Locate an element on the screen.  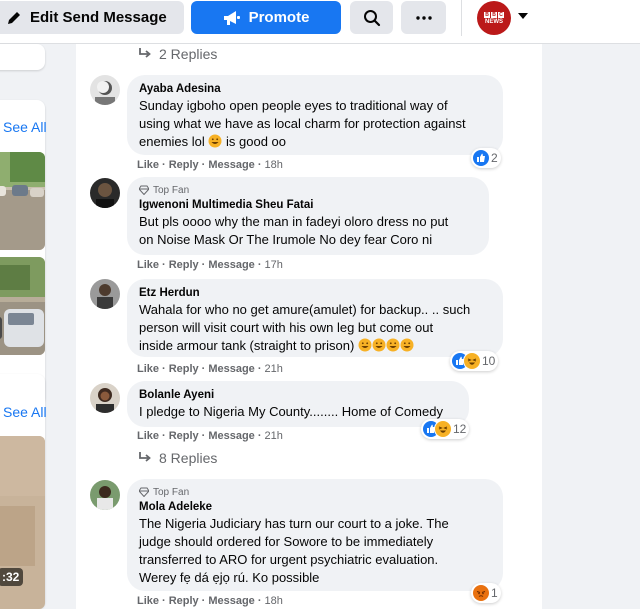
left-column: See All See All is located at coordinates (30, 326).